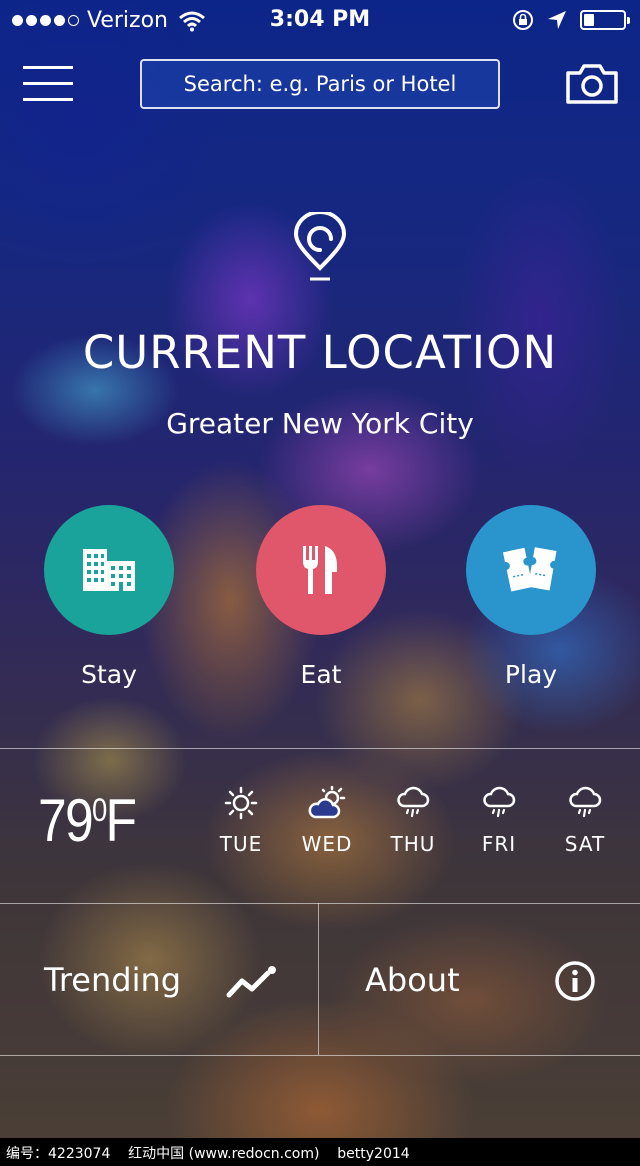 The image size is (640, 1166). What do you see at coordinates (109, 674) in the screenshot?
I see `stay-label: Stay` at bounding box center [109, 674].